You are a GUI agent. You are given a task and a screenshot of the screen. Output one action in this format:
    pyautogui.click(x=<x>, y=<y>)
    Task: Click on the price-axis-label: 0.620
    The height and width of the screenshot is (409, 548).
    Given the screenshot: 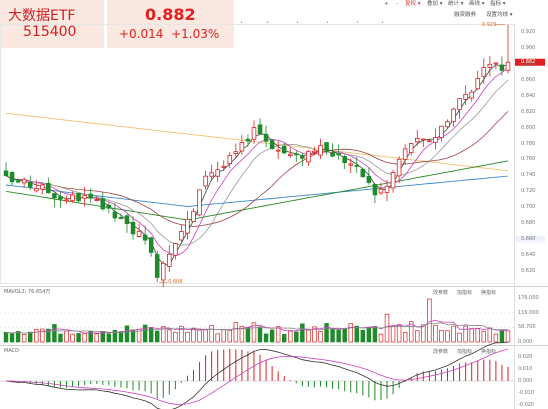 What is the action you would take?
    pyautogui.click(x=528, y=271)
    